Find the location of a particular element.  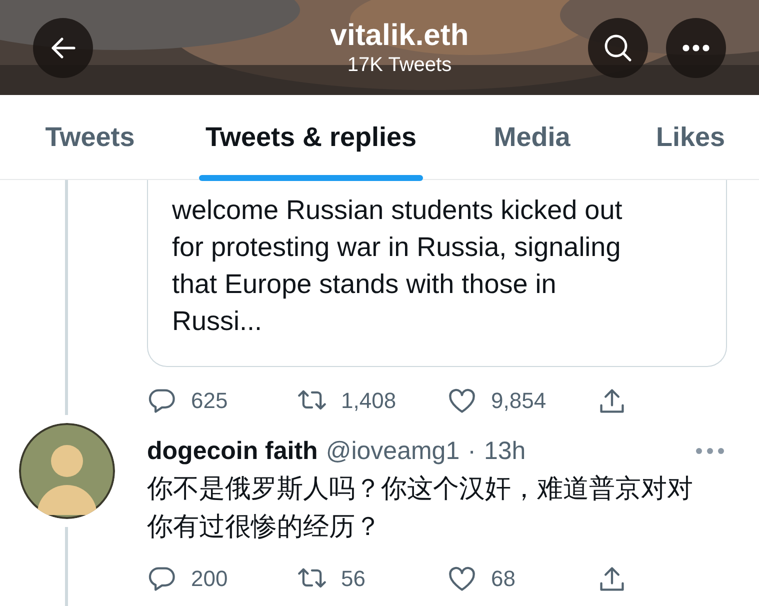

tweet-text: 你不是俄罗斯人吗？你这个汉奸，难道普京对对你有过很惨的经历？ is located at coordinates (420, 507).